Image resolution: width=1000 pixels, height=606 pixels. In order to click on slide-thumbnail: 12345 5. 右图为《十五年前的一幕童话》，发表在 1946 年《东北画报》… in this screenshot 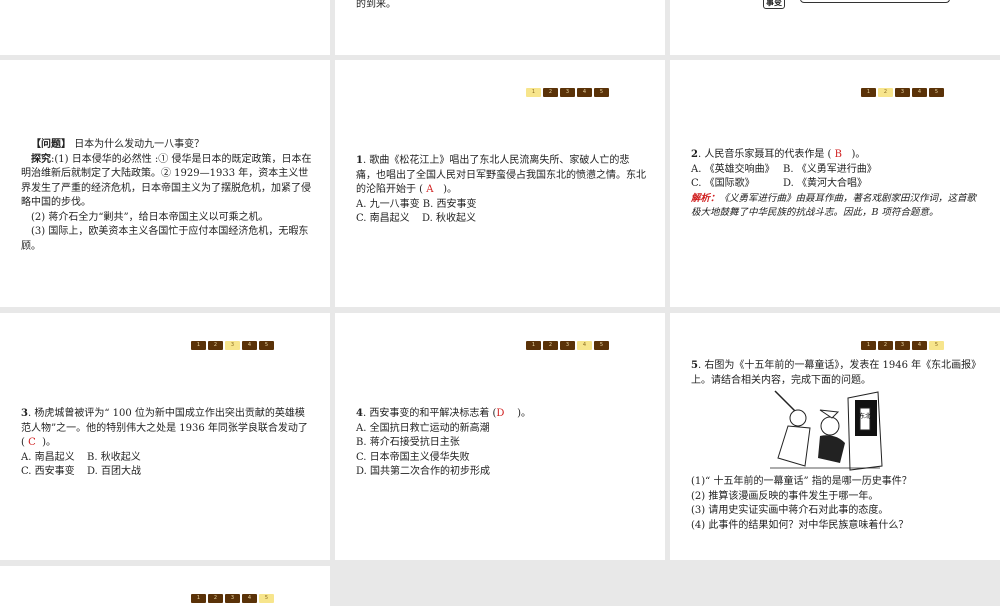, I will do `click(835, 436)`.